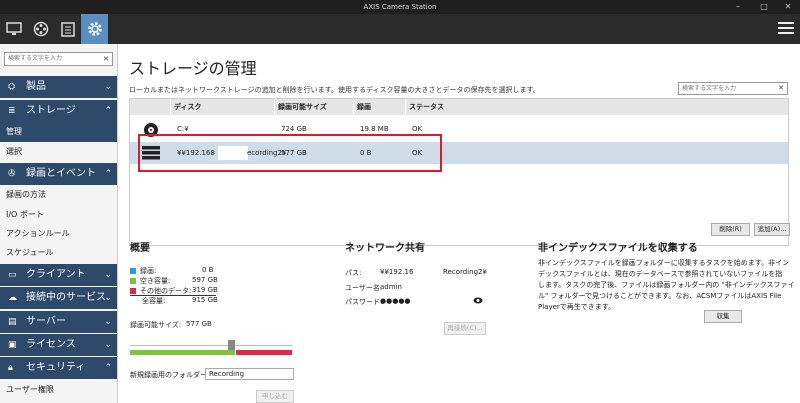 The image size is (800, 403). What do you see at coordinates (364, 288) in the screenshot?
I see `username-label: ユーザー名:` at bounding box center [364, 288].